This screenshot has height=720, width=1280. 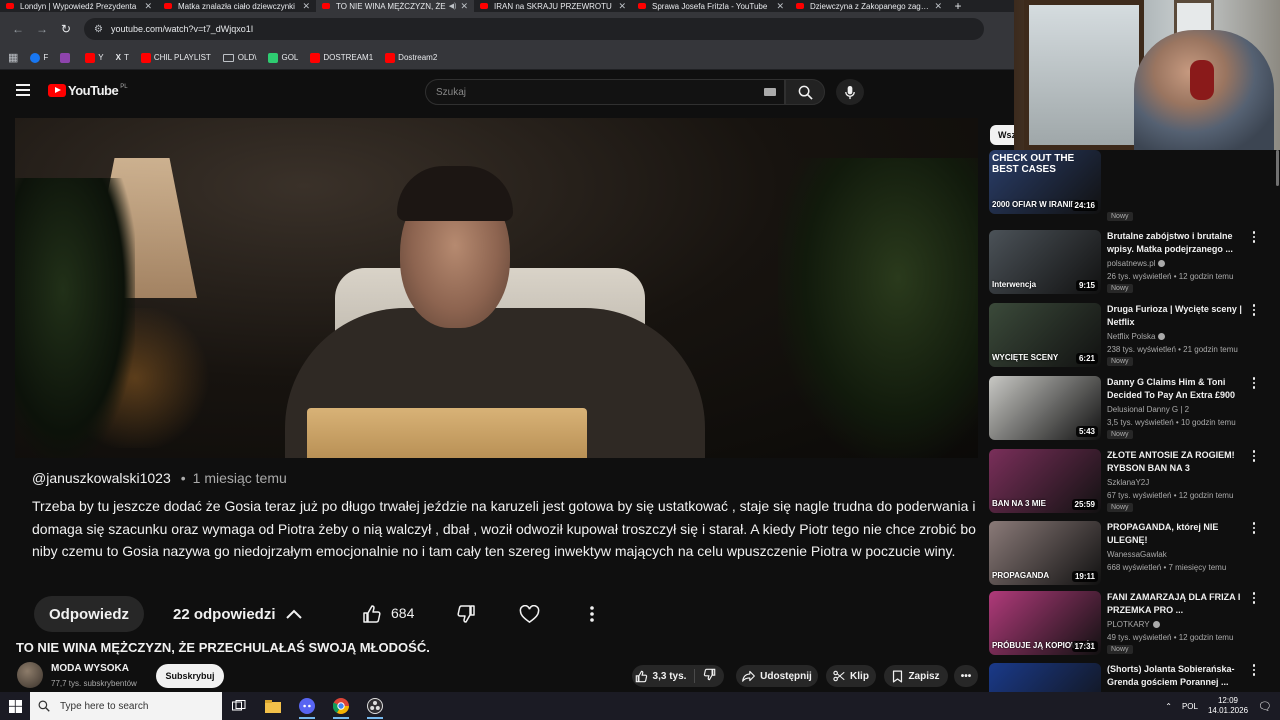 I want to click on search-input: Szukaj, so click(x=605, y=92).